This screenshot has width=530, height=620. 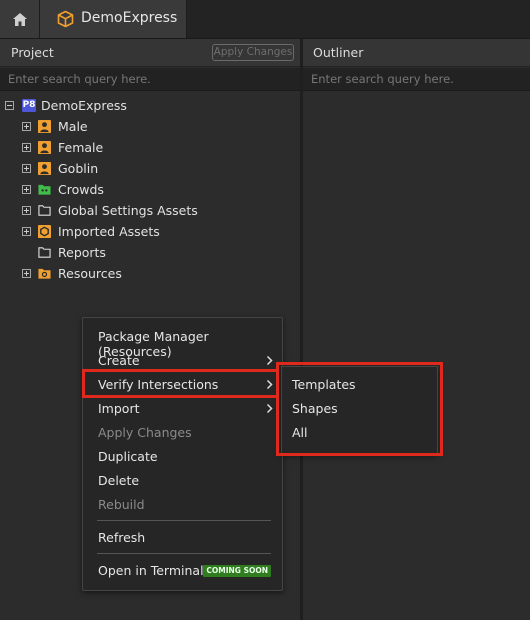 What do you see at coordinates (29, 105) in the screenshot?
I see `p8-project-icon: P8` at bounding box center [29, 105].